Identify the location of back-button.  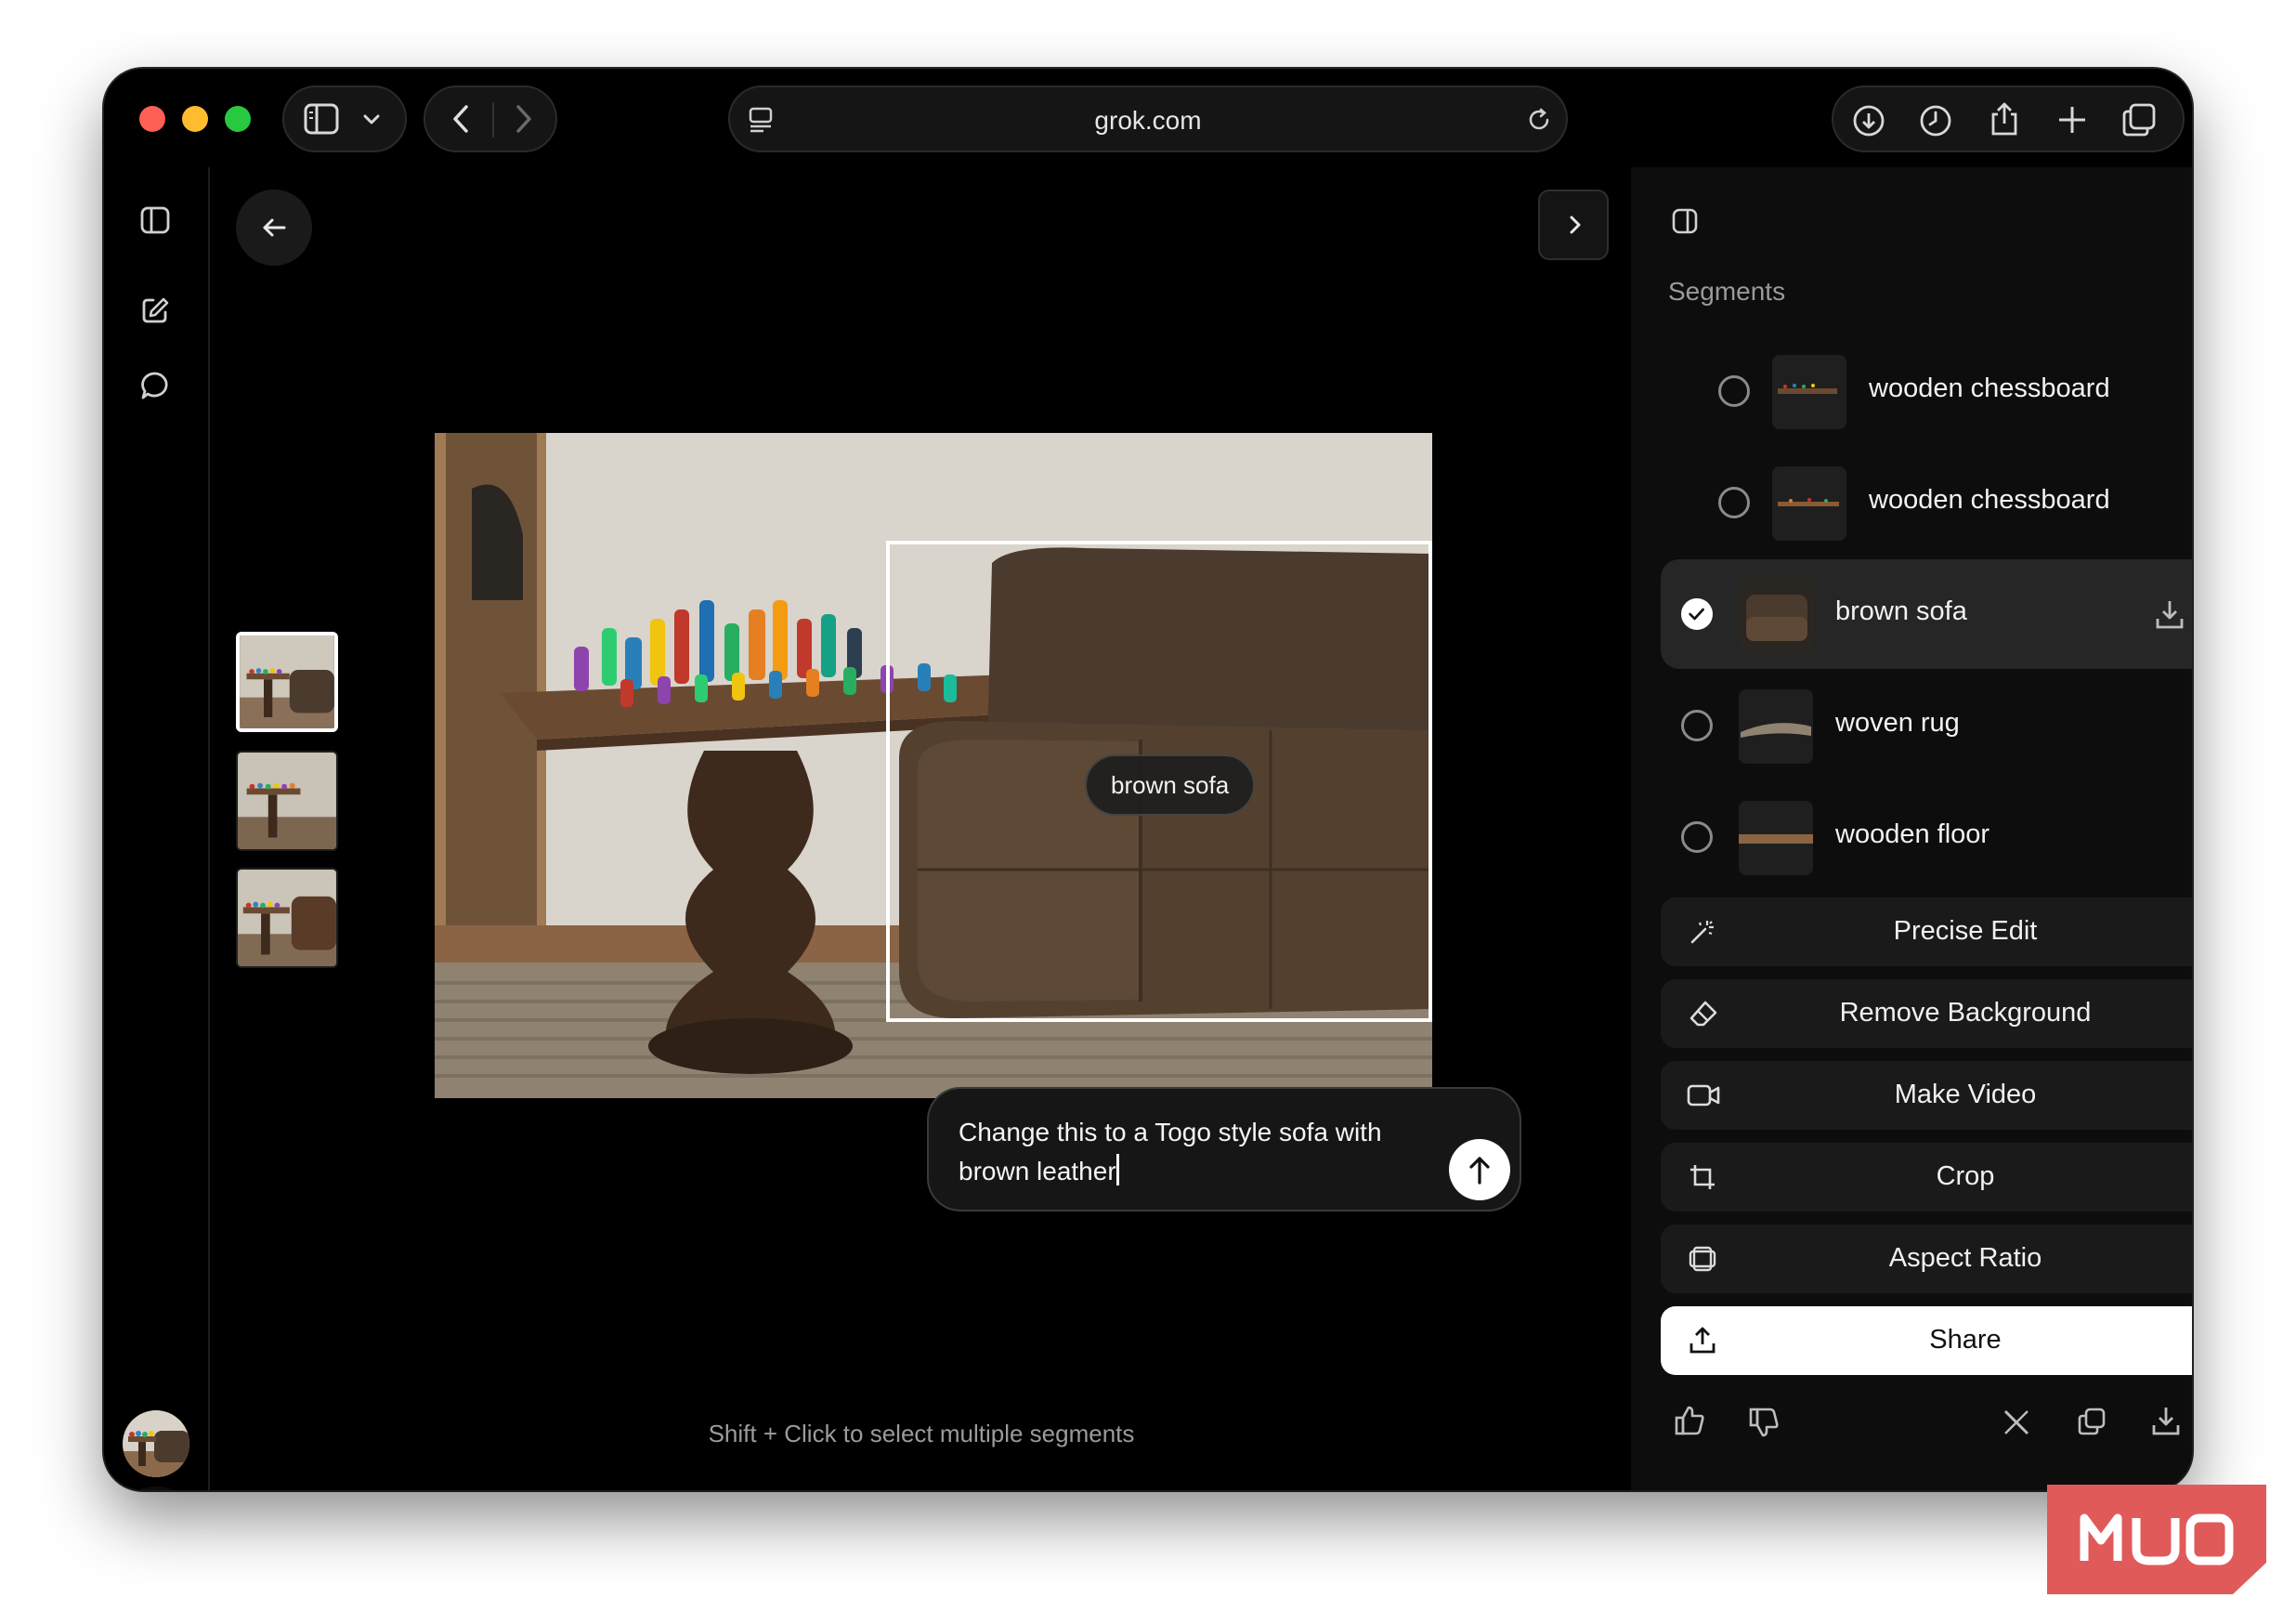
(274, 228).